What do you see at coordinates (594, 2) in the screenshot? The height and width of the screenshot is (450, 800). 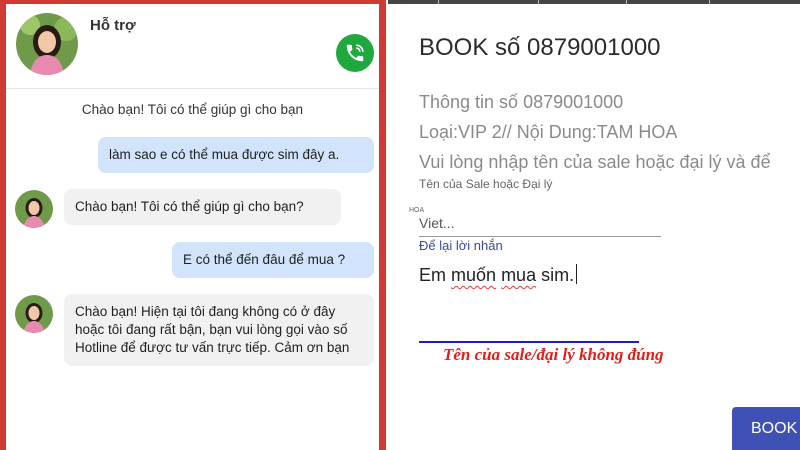 I see `top-tab-strip` at bounding box center [594, 2].